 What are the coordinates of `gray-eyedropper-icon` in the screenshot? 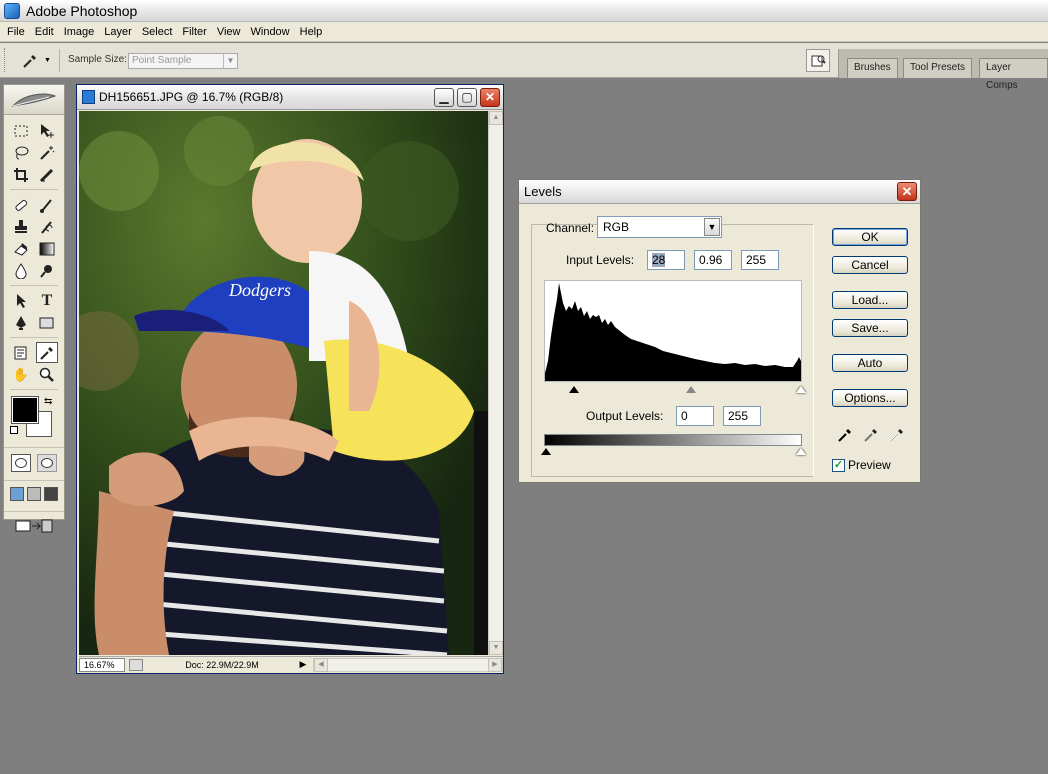 It's located at (871, 435).